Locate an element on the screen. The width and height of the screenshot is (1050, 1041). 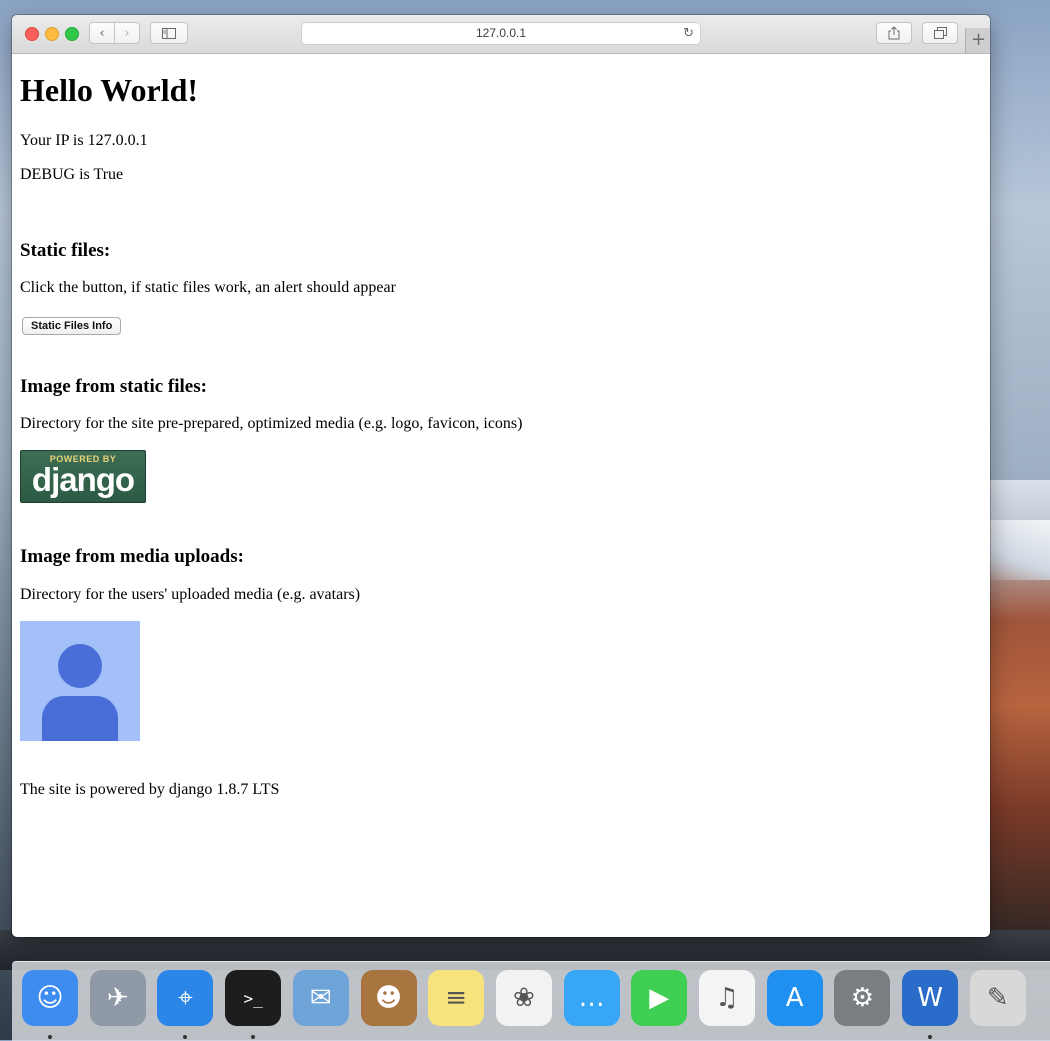
terminal-icon: >_ is located at coordinates (253, 998).